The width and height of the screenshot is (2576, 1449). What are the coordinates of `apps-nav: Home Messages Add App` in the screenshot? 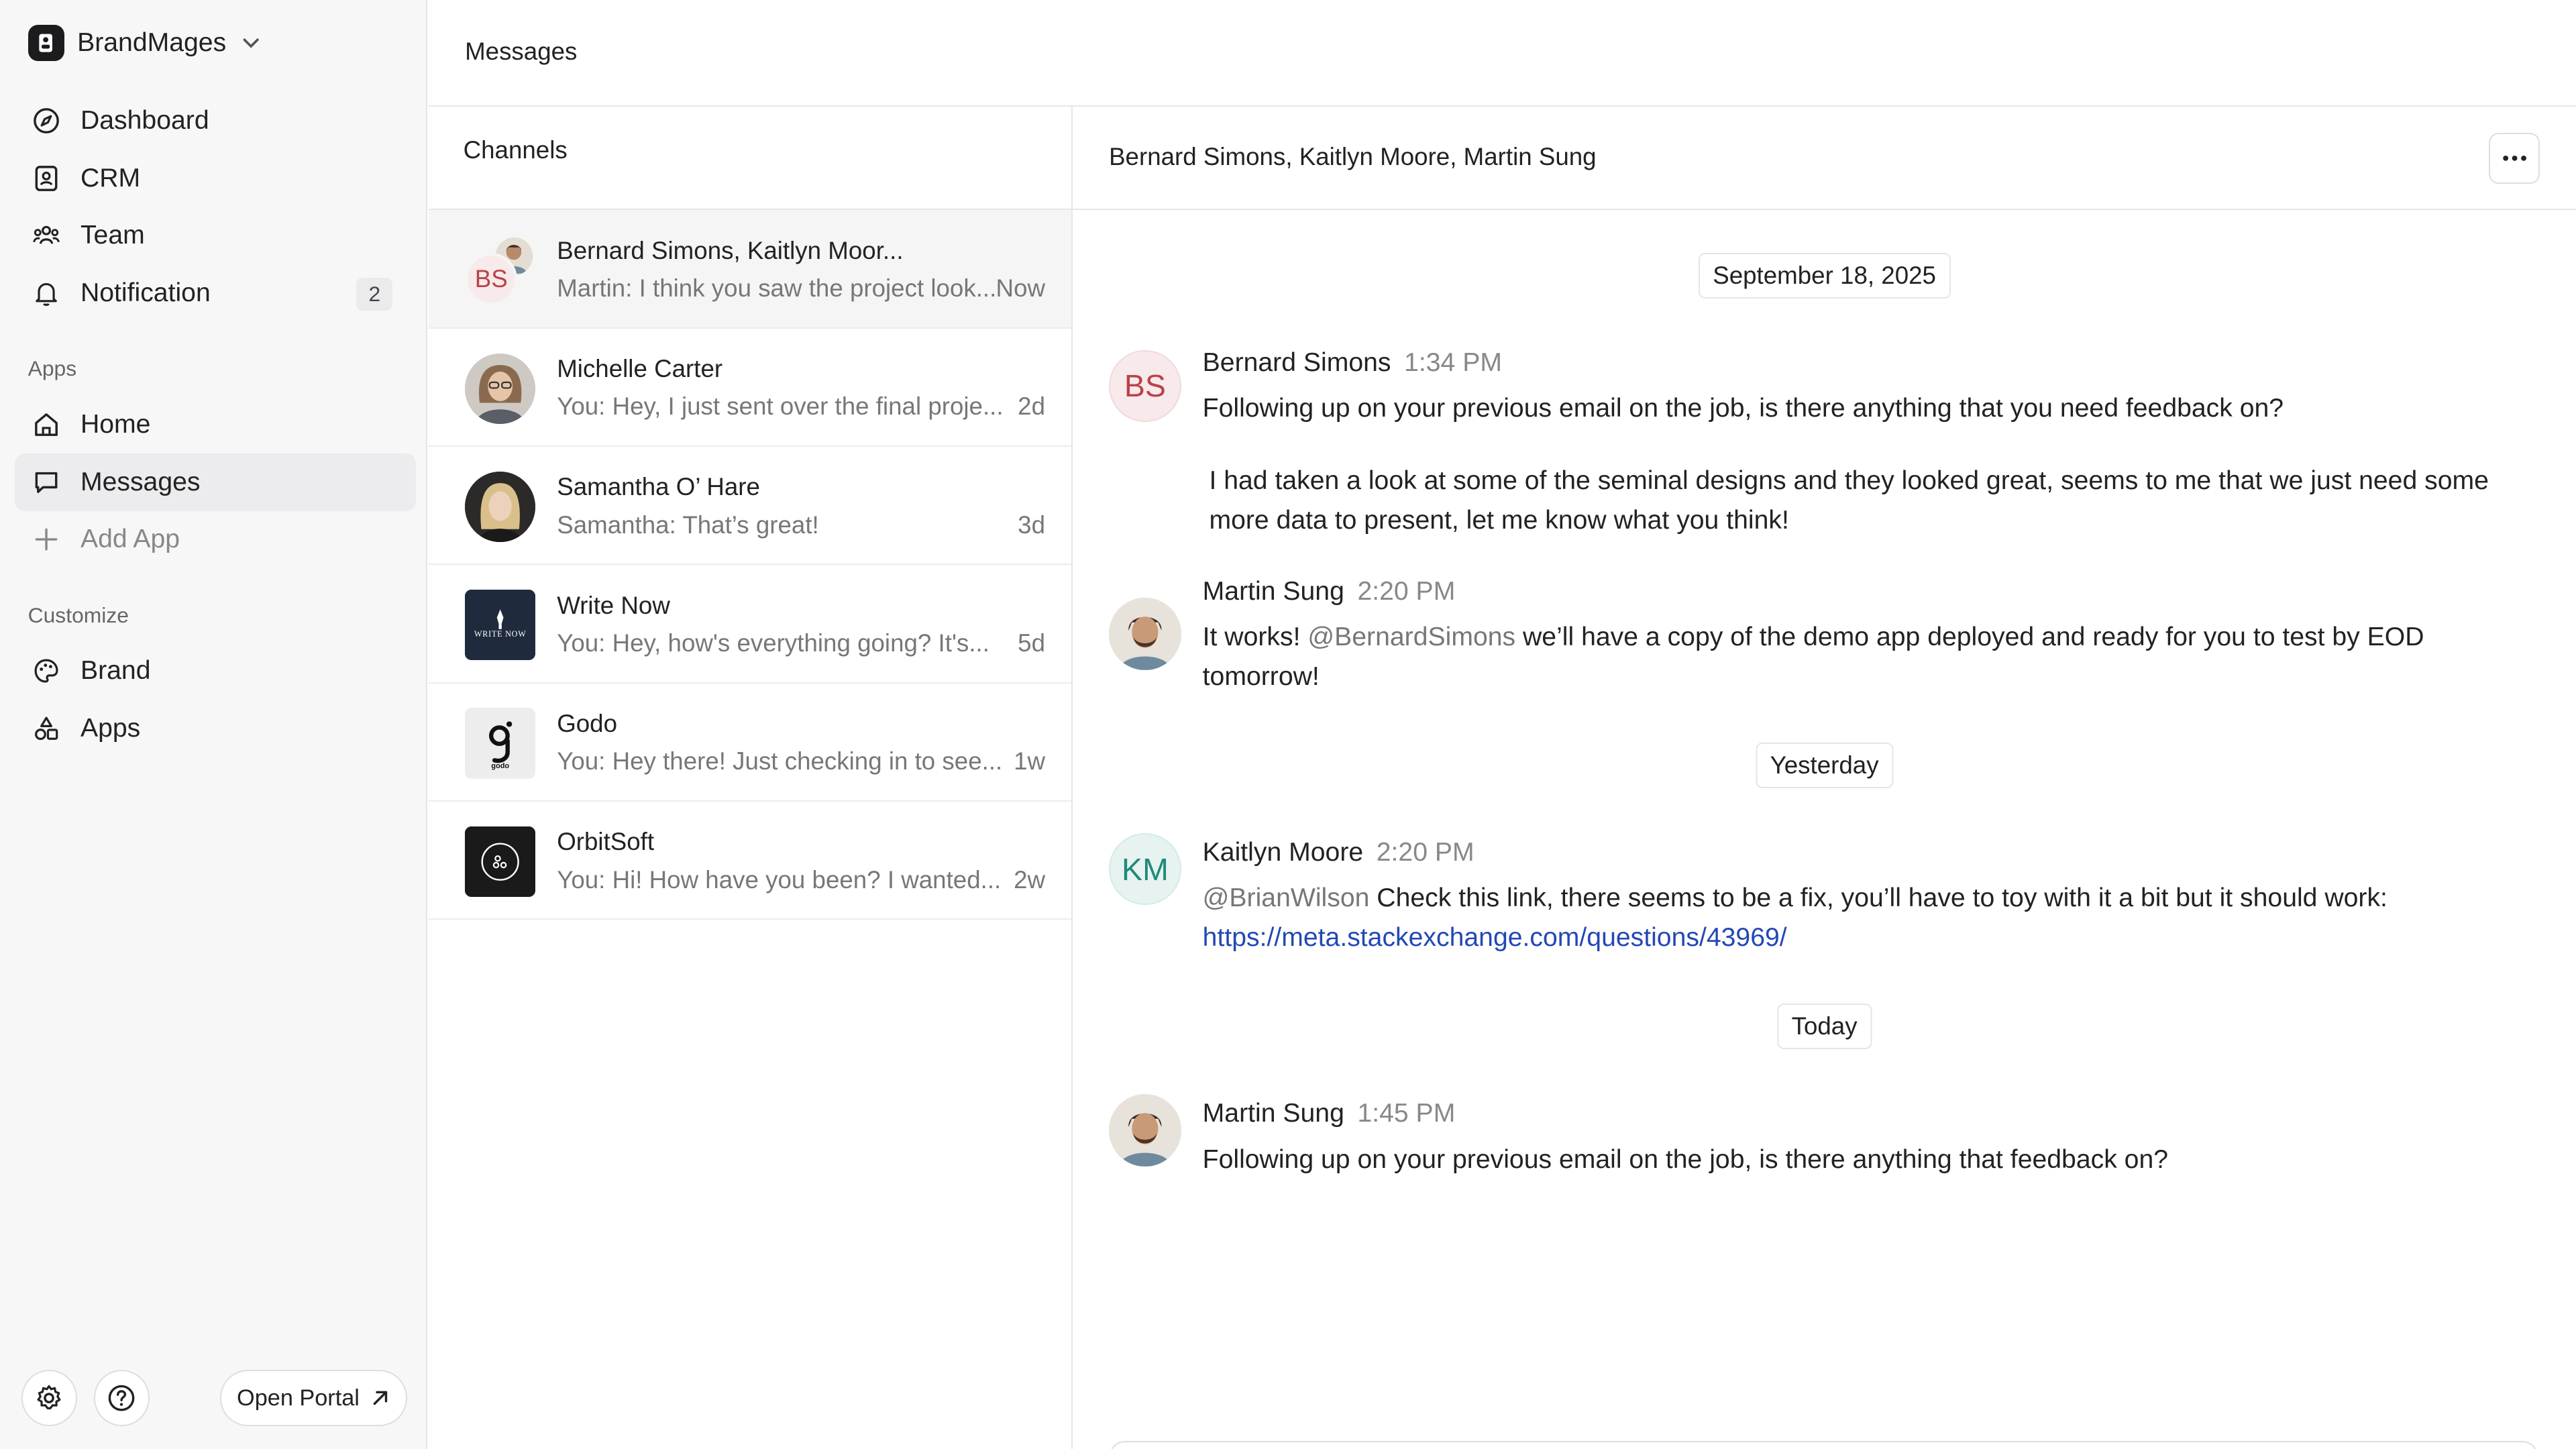 It's located at (215, 482).